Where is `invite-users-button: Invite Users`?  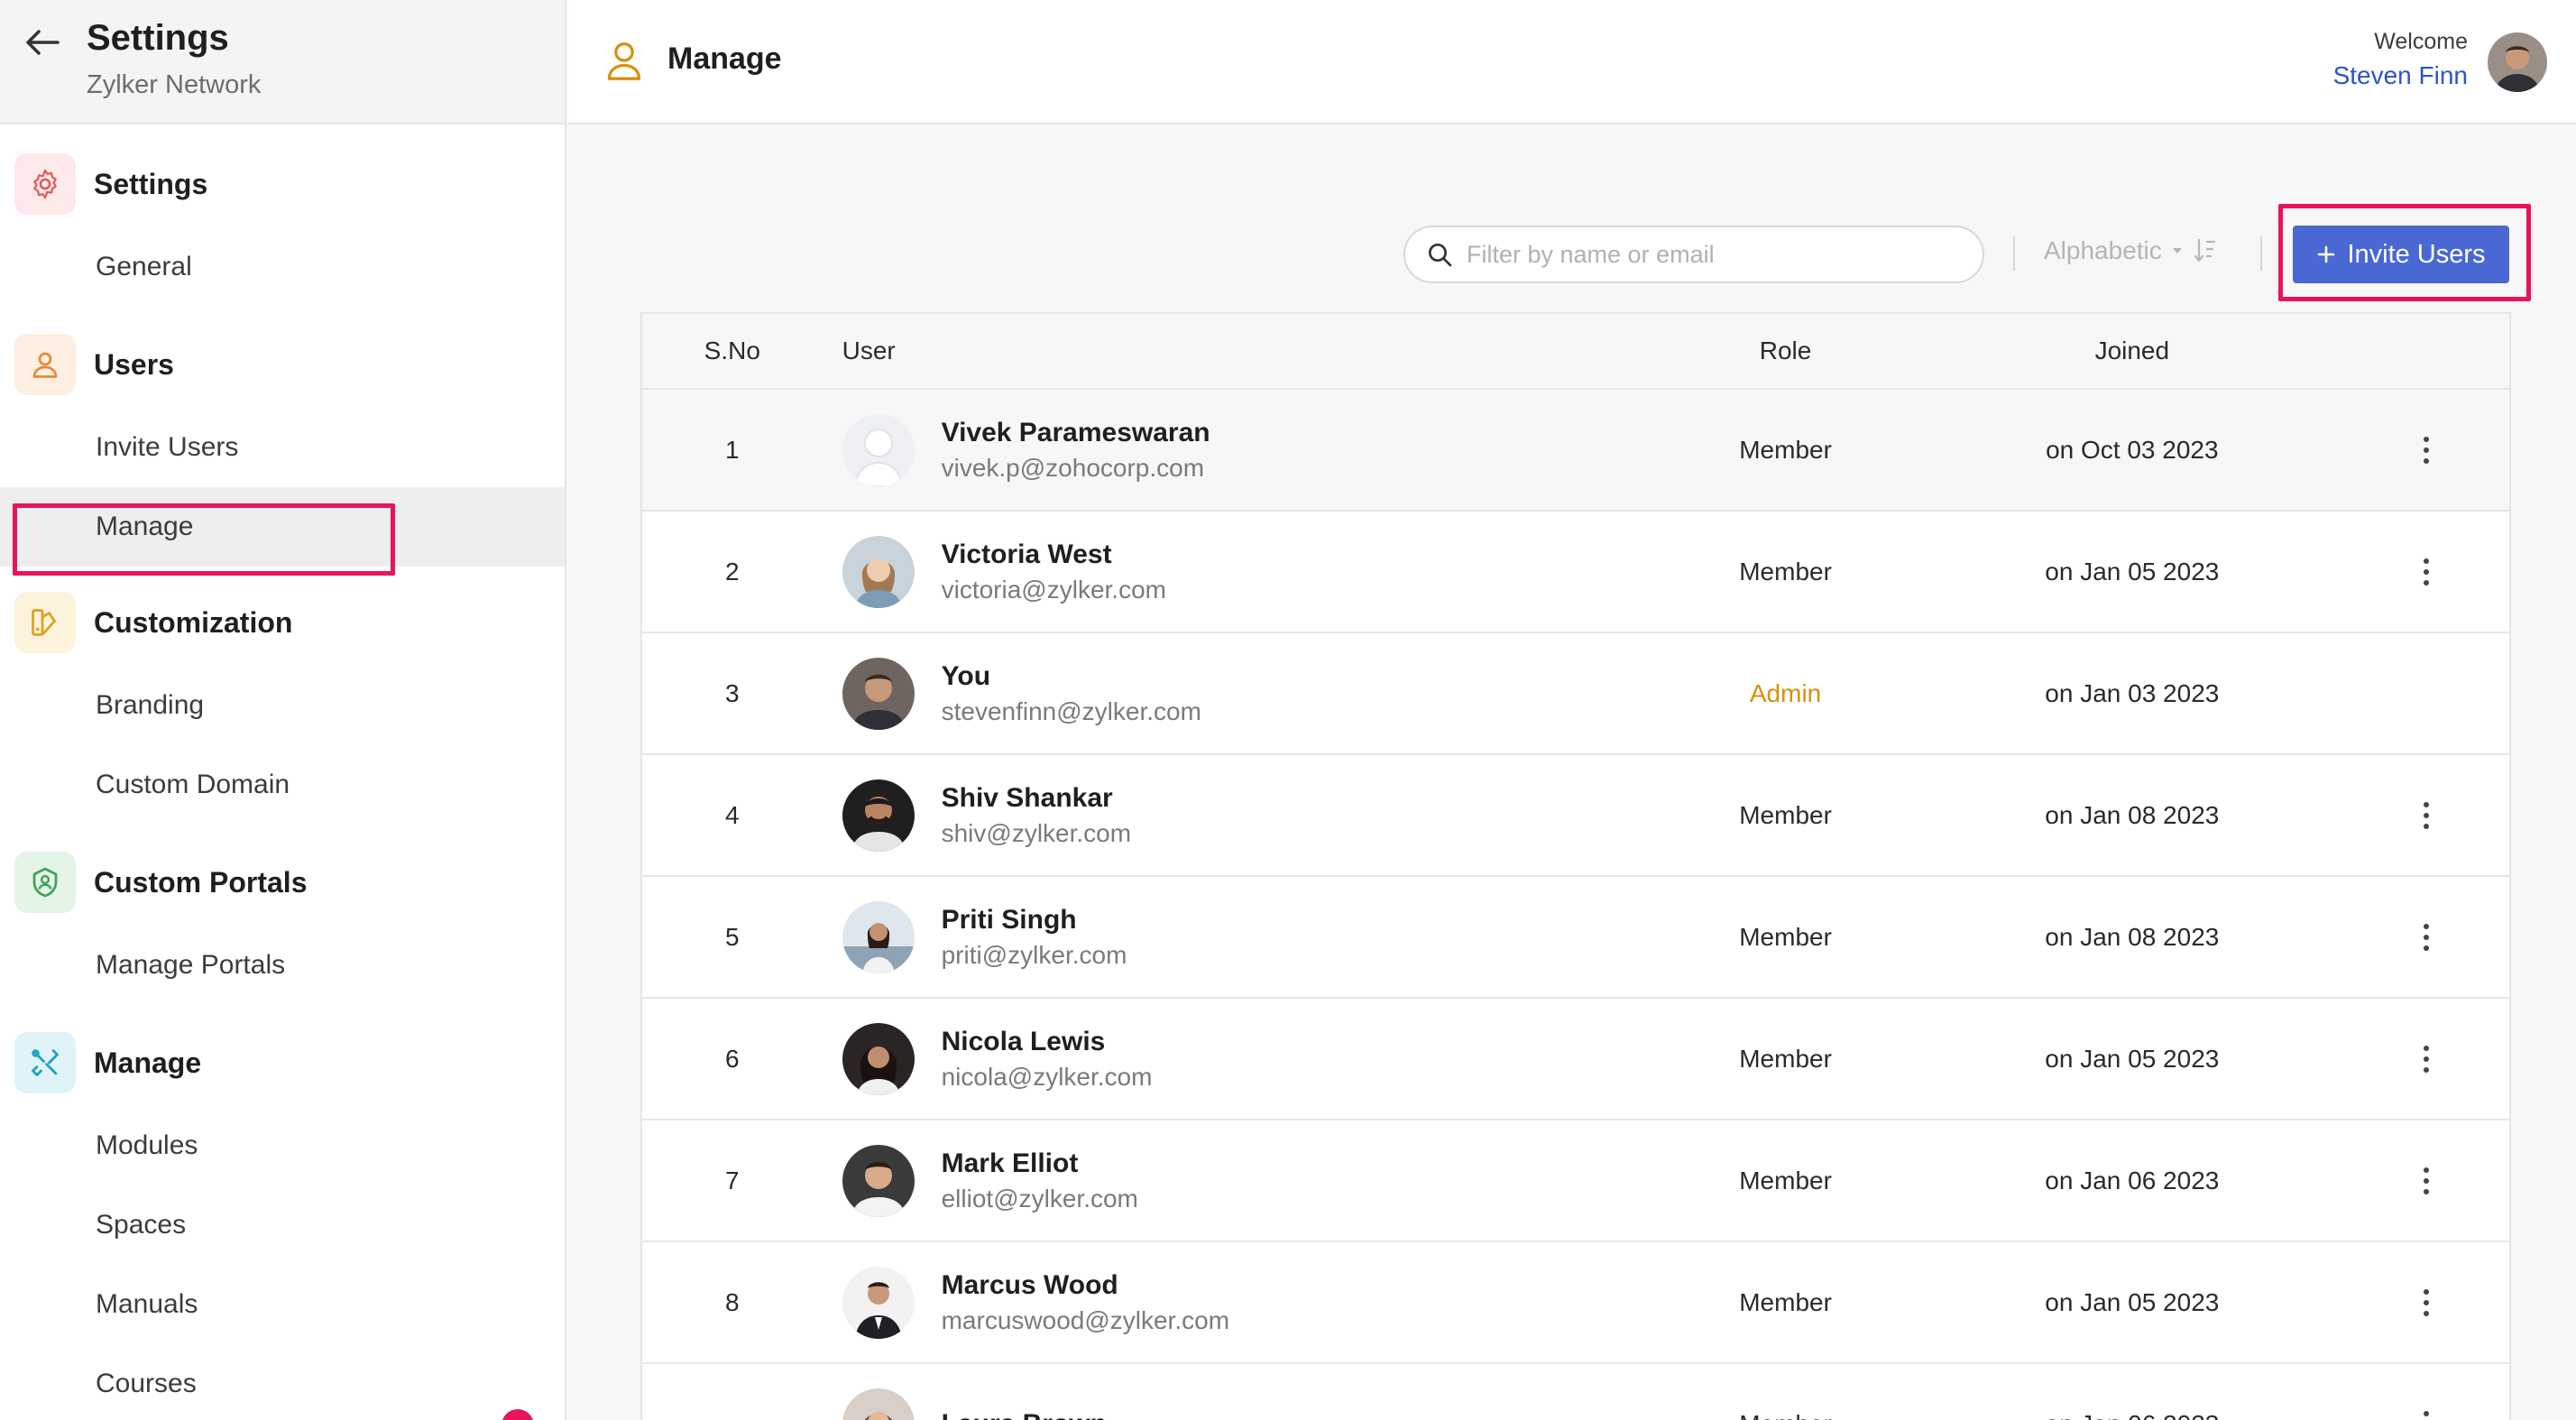 invite-users-button: Invite Users is located at coordinates (2401, 255).